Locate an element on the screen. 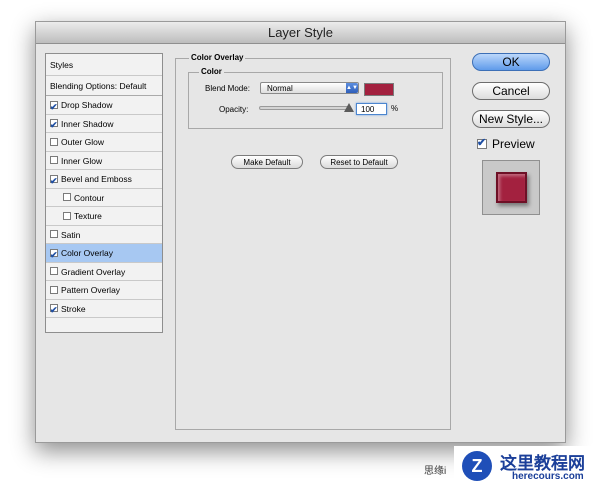  site-logo-icon: Z is located at coordinates (477, 466).